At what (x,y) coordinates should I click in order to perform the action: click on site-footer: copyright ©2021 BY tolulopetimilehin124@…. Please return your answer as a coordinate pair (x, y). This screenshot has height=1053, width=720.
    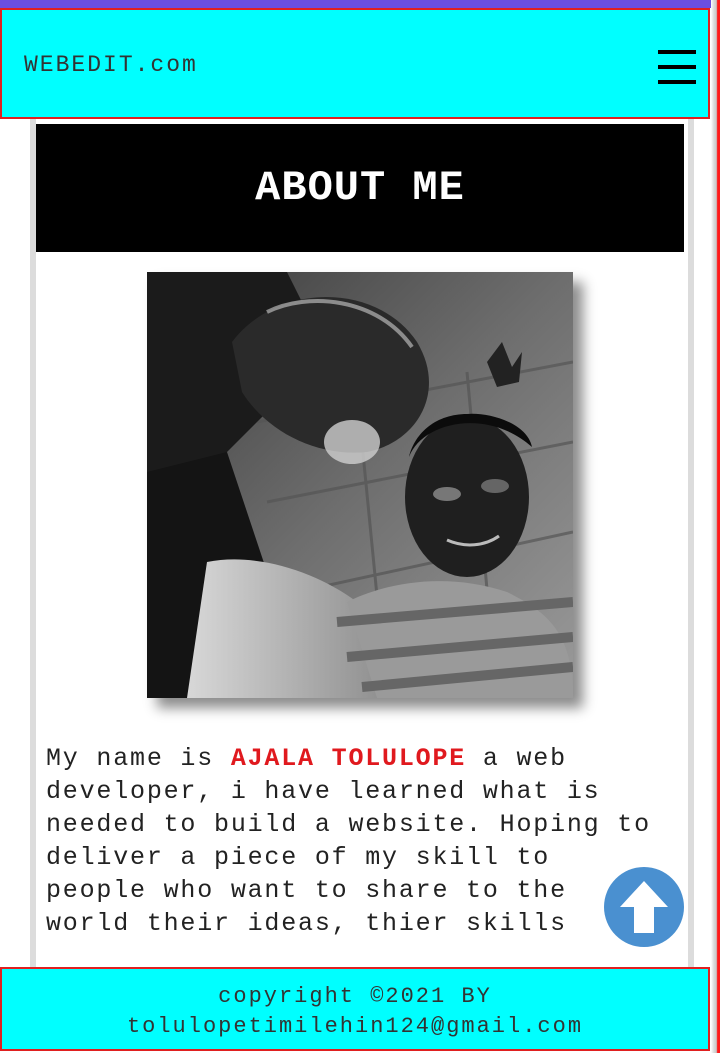
    Looking at the image, I should click on (355, 1009).